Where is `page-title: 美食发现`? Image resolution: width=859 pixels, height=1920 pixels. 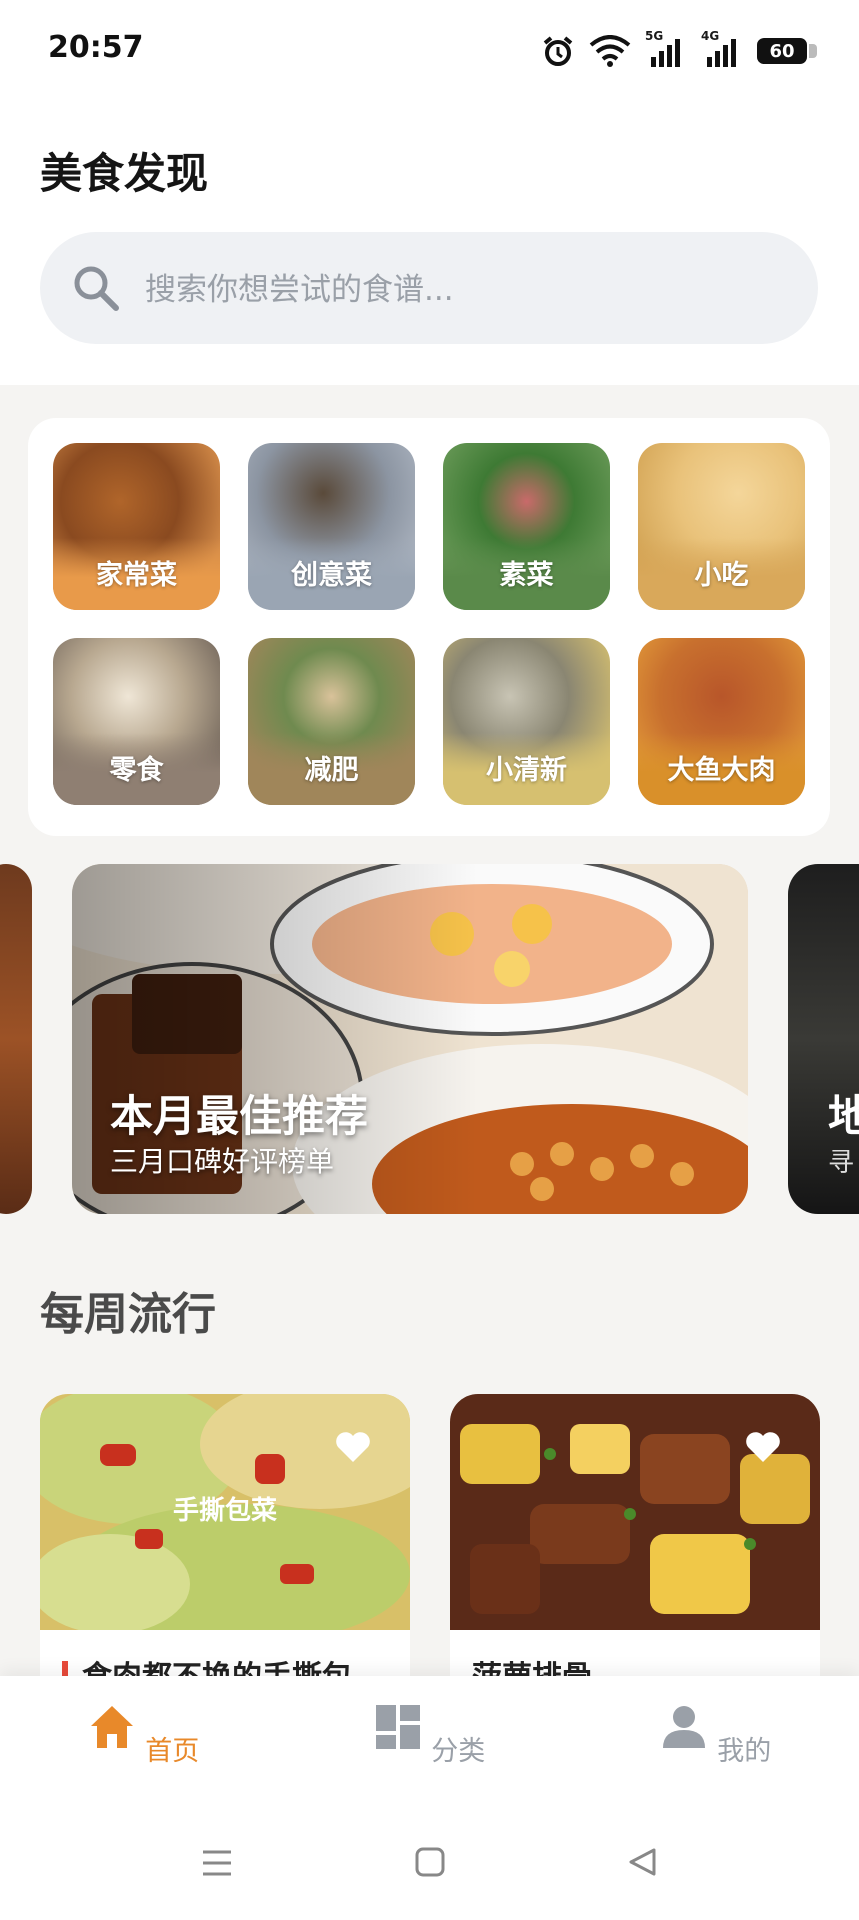
page-title: 美食发现 is located at coordinates (124, 173).